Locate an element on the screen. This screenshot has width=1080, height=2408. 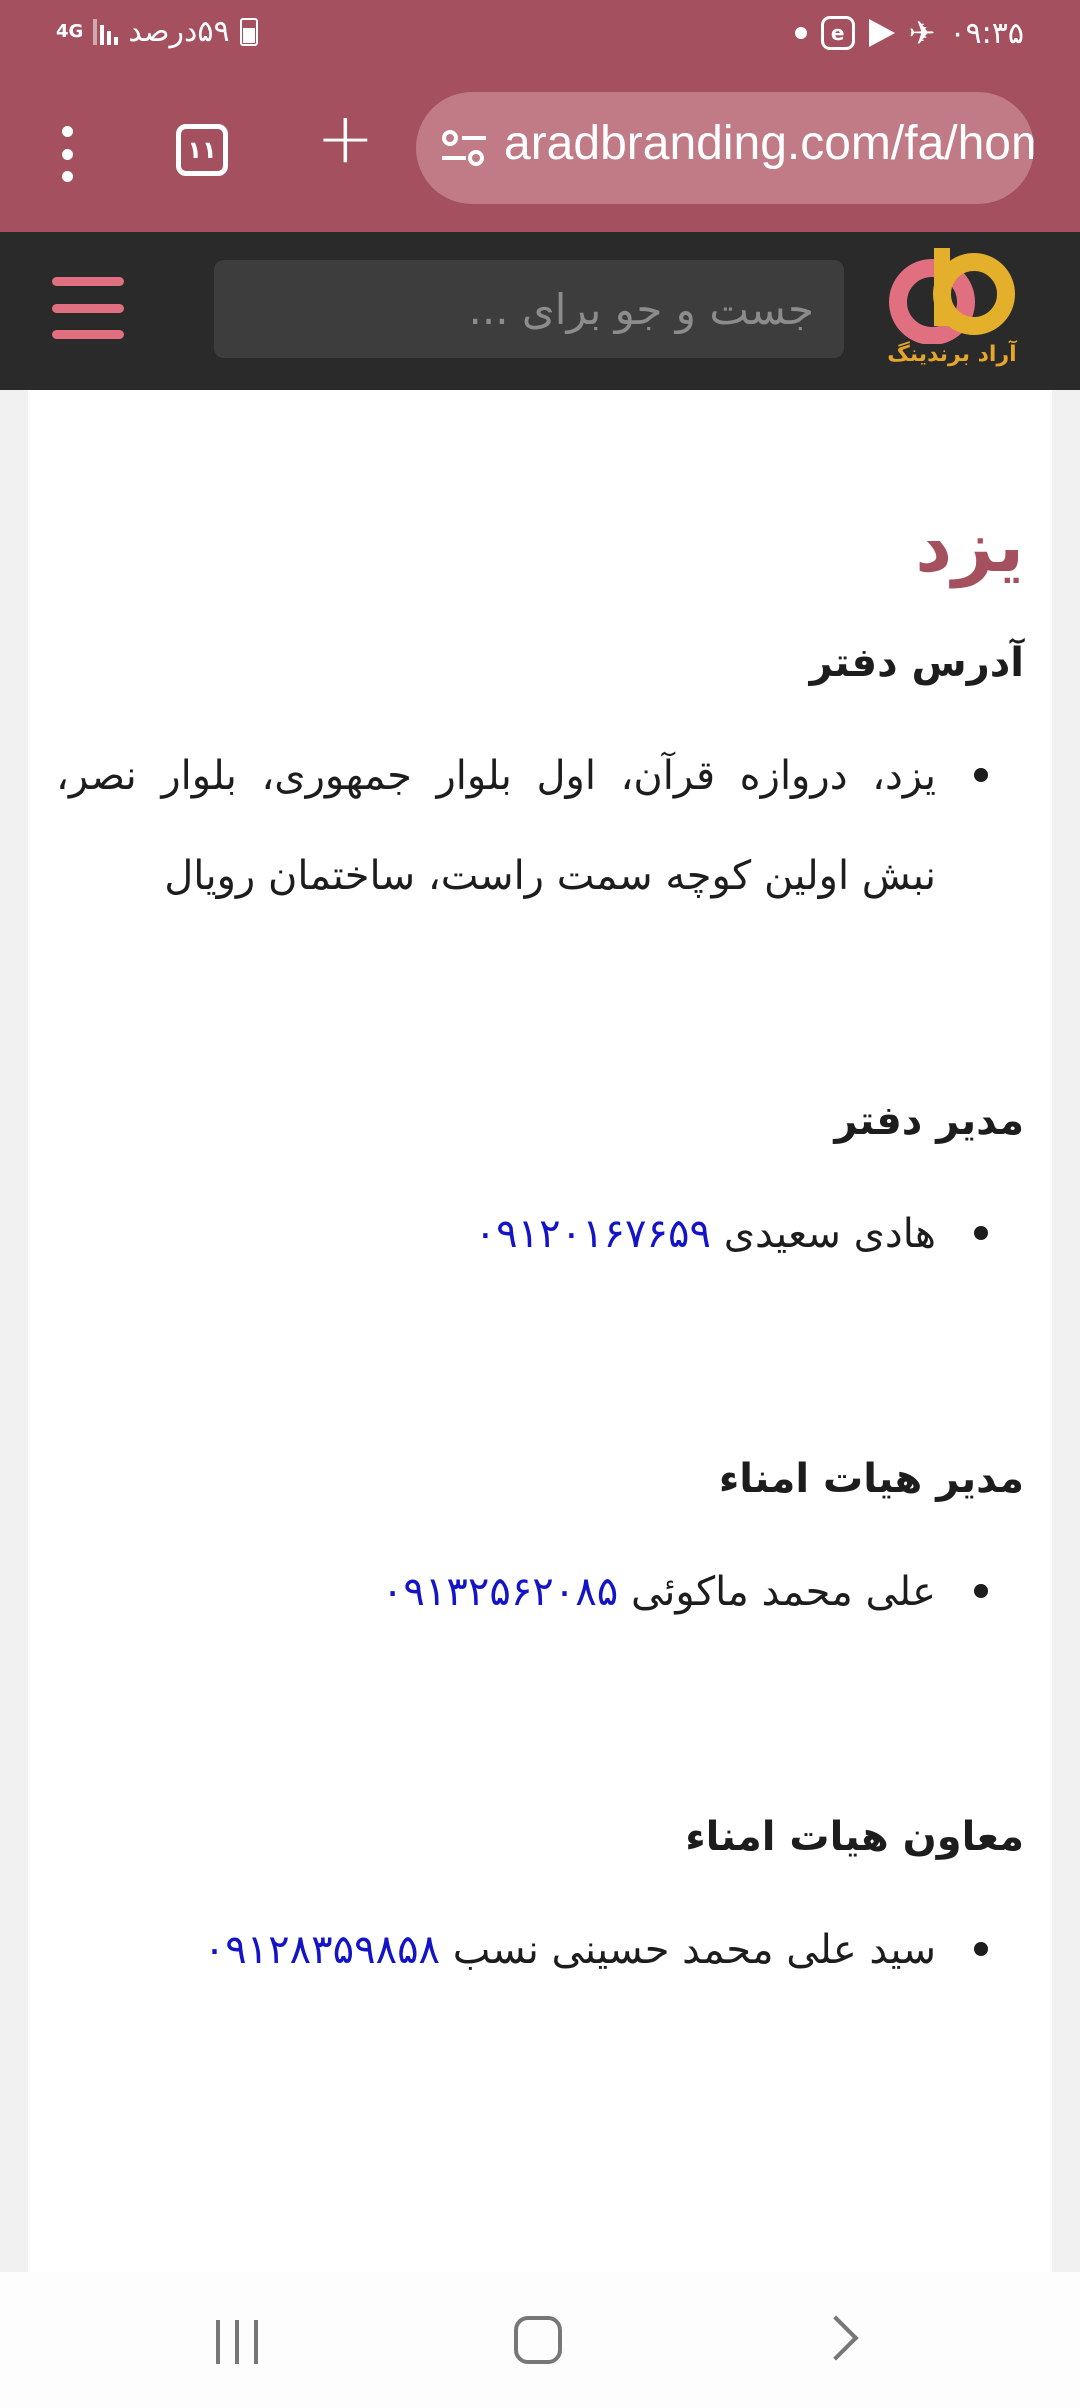
section-heading-office-address: آدرس دفتر is located at coordinates (916, 663).